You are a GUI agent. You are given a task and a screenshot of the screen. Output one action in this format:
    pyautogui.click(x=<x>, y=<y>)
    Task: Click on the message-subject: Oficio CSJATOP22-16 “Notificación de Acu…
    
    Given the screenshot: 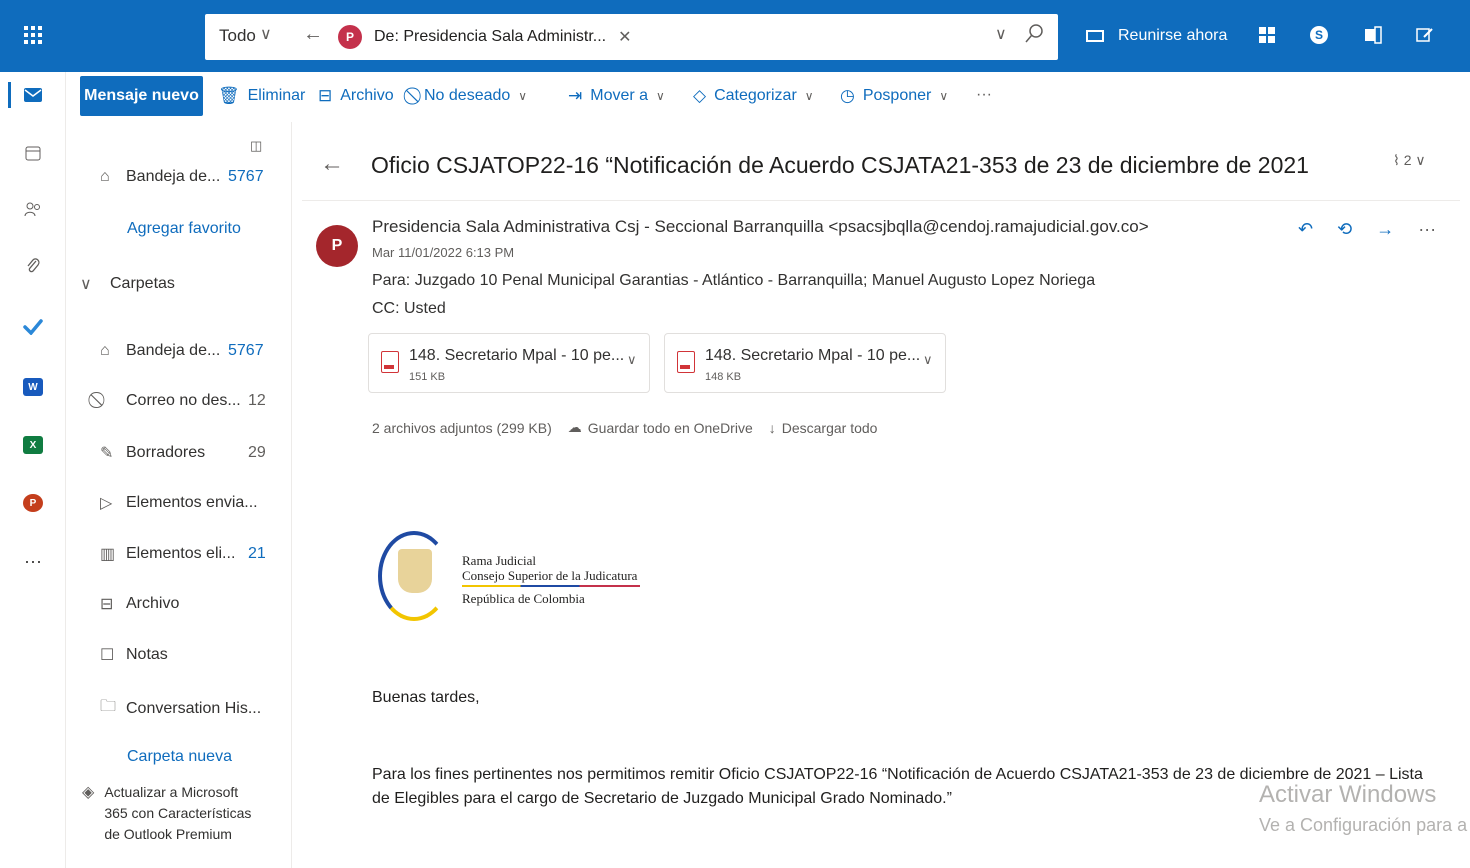 What is the action you would take?
    pyautogui.click(x=840, y=165)
    